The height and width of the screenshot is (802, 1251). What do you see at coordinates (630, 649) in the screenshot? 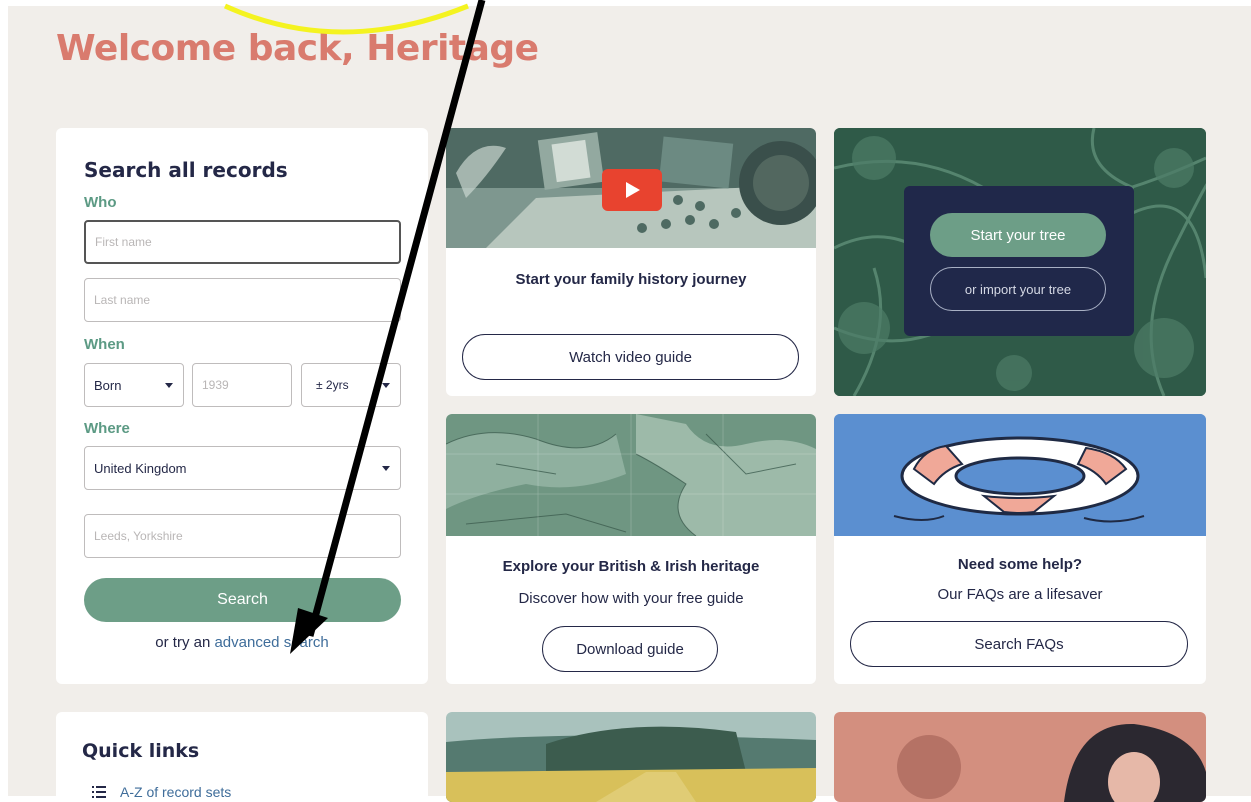
I see `download-guide-button: Download guide` at bounding box center [630, 649].